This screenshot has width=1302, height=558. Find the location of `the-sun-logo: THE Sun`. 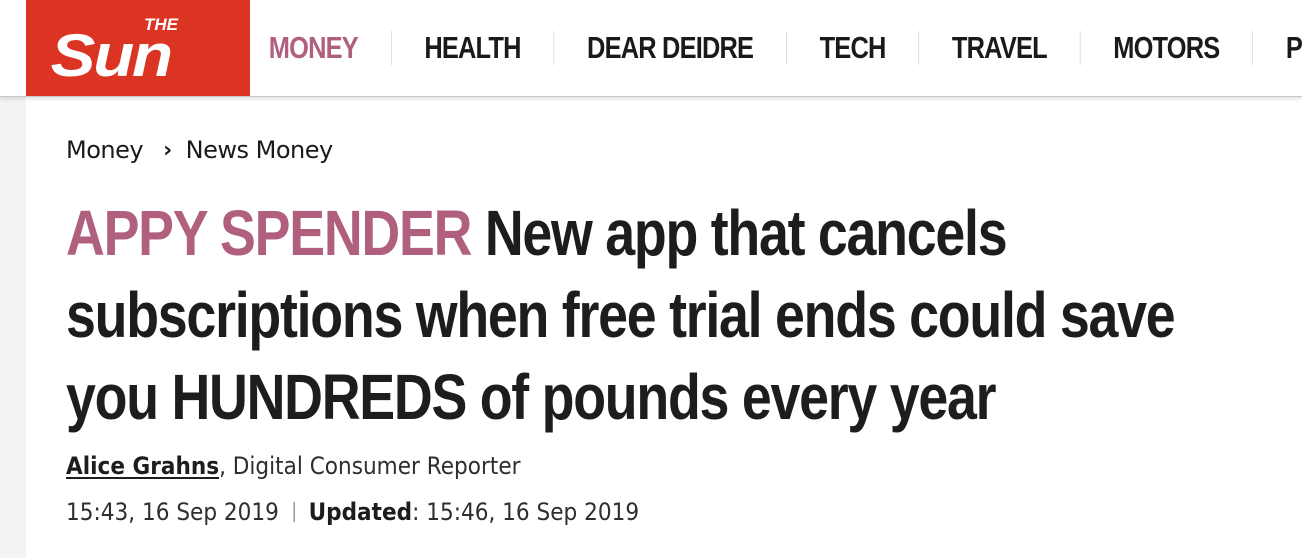

the-sun-logo: THE Sun is located at coordinates (138, 48).